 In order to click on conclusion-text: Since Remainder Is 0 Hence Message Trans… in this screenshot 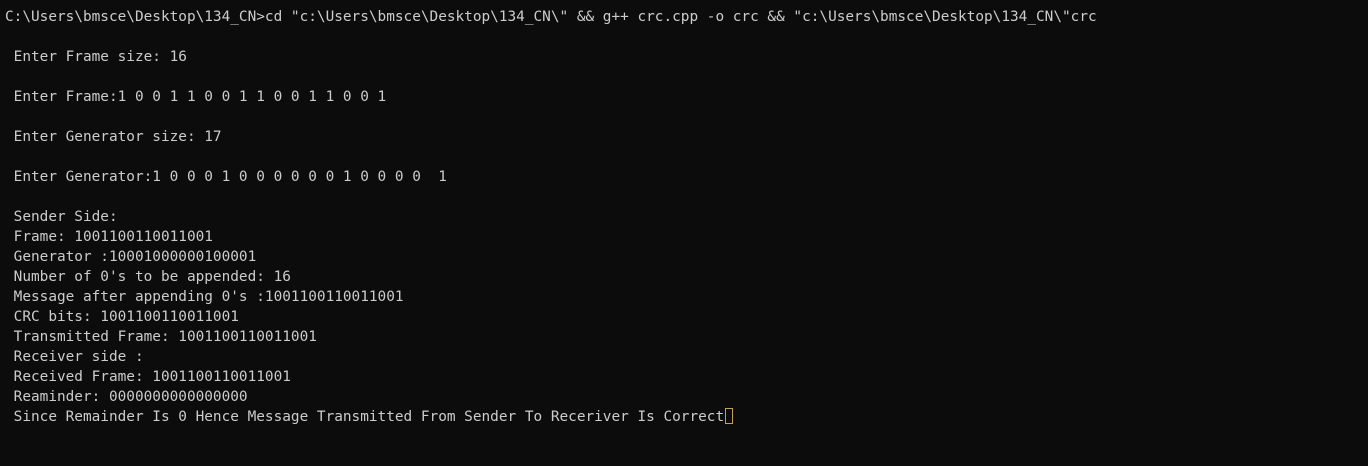, I will do `click(365, 417)`.